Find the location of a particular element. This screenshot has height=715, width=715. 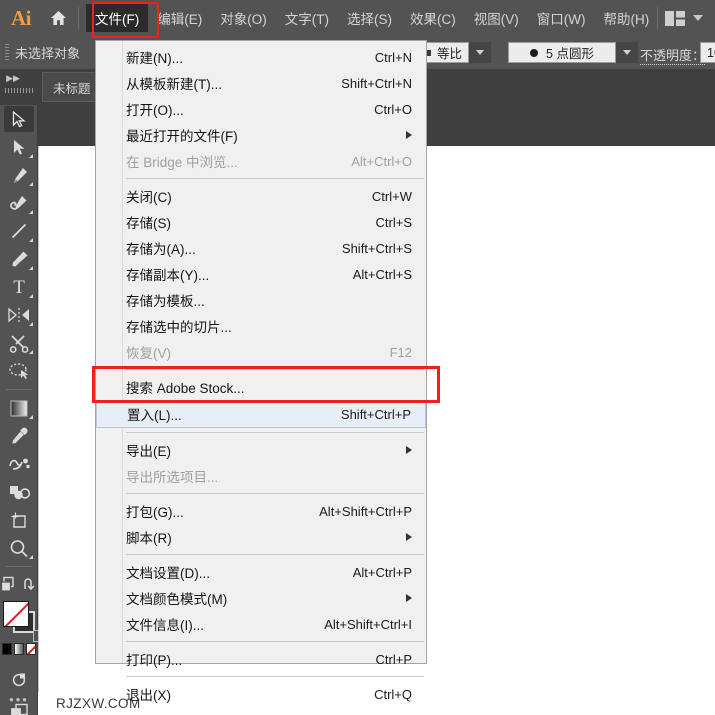

stacked-windows-icon is located at coordinates (18, 709).